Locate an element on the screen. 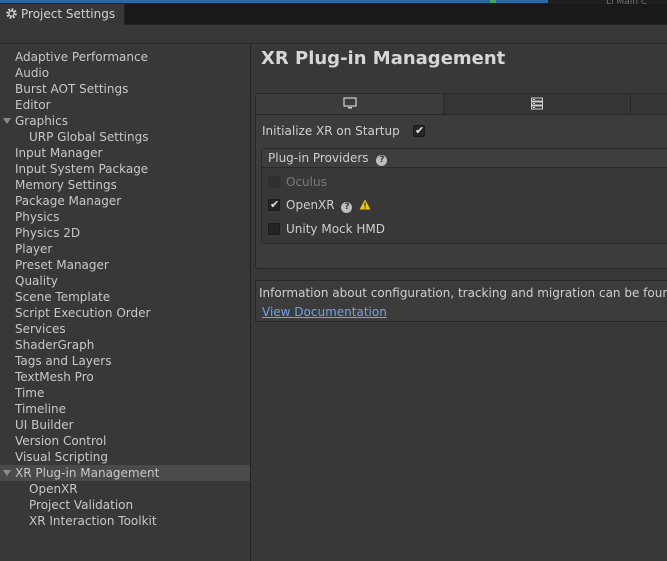  sidebar-item-label: Input Manager is located at coordinates (59, 153).